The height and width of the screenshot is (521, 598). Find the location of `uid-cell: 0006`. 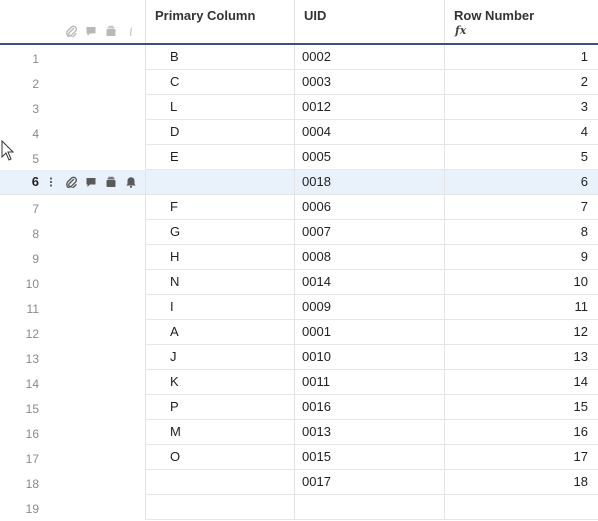

uid-cell: 0006 is located at coordinates (369, 207).